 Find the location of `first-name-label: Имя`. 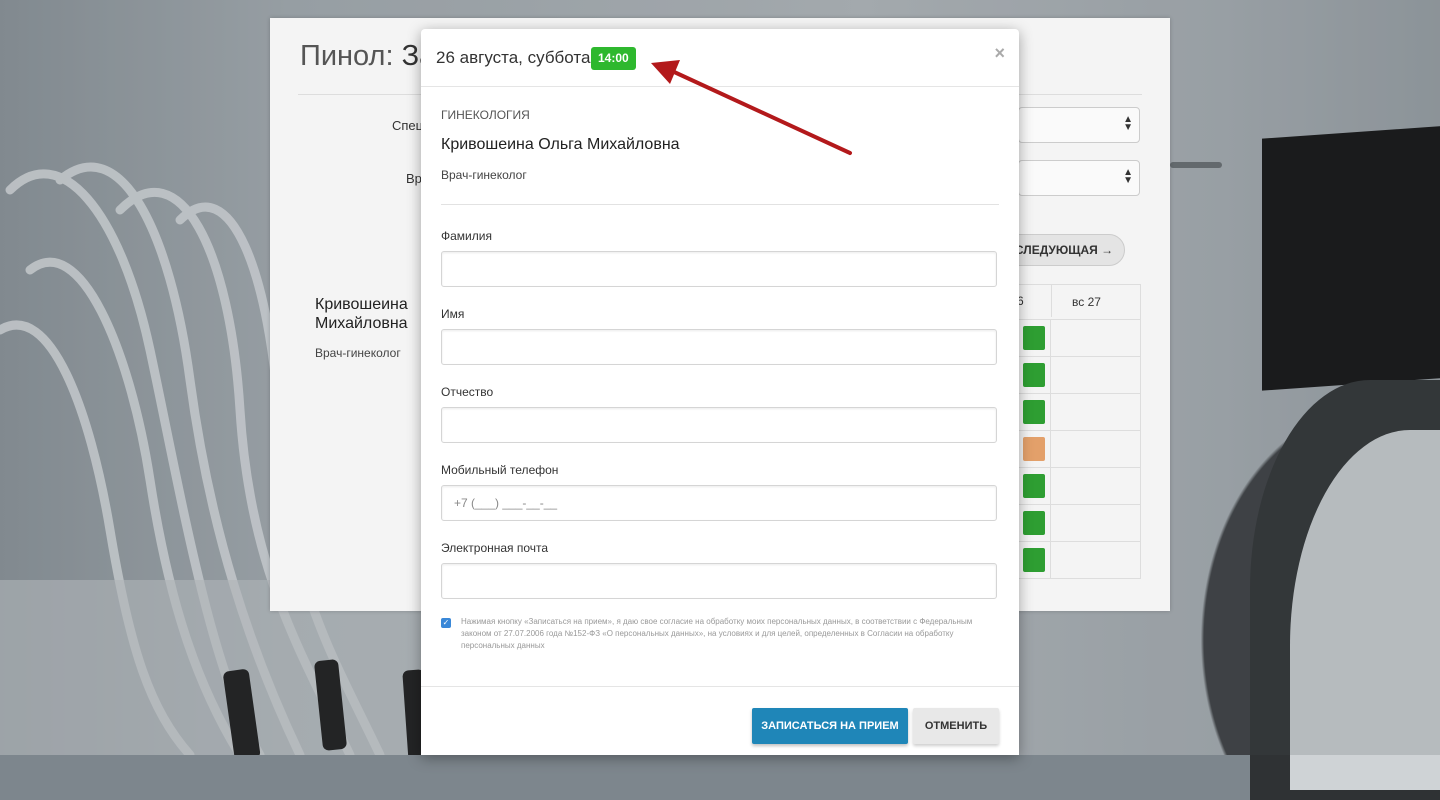

first-name-label: Имя is located at coordinates (453, 314).